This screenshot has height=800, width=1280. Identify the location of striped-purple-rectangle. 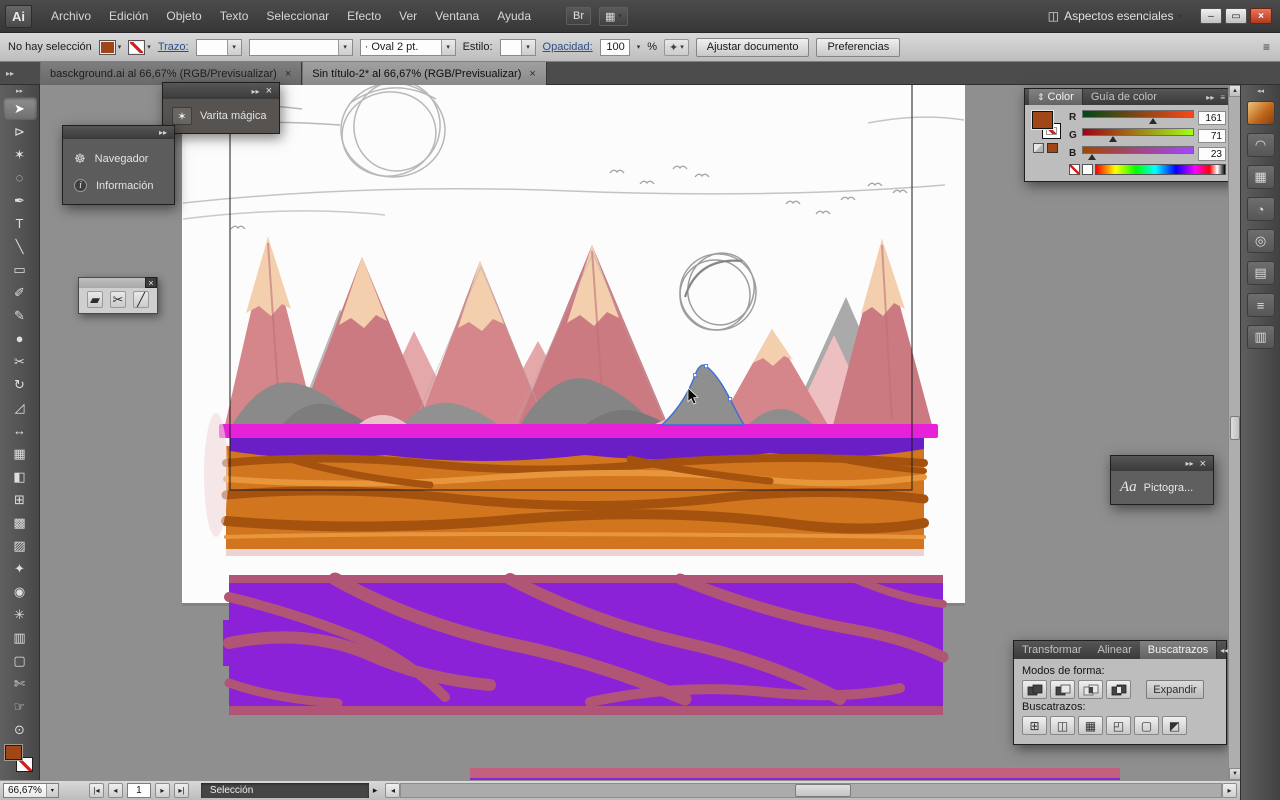
(586, 643).